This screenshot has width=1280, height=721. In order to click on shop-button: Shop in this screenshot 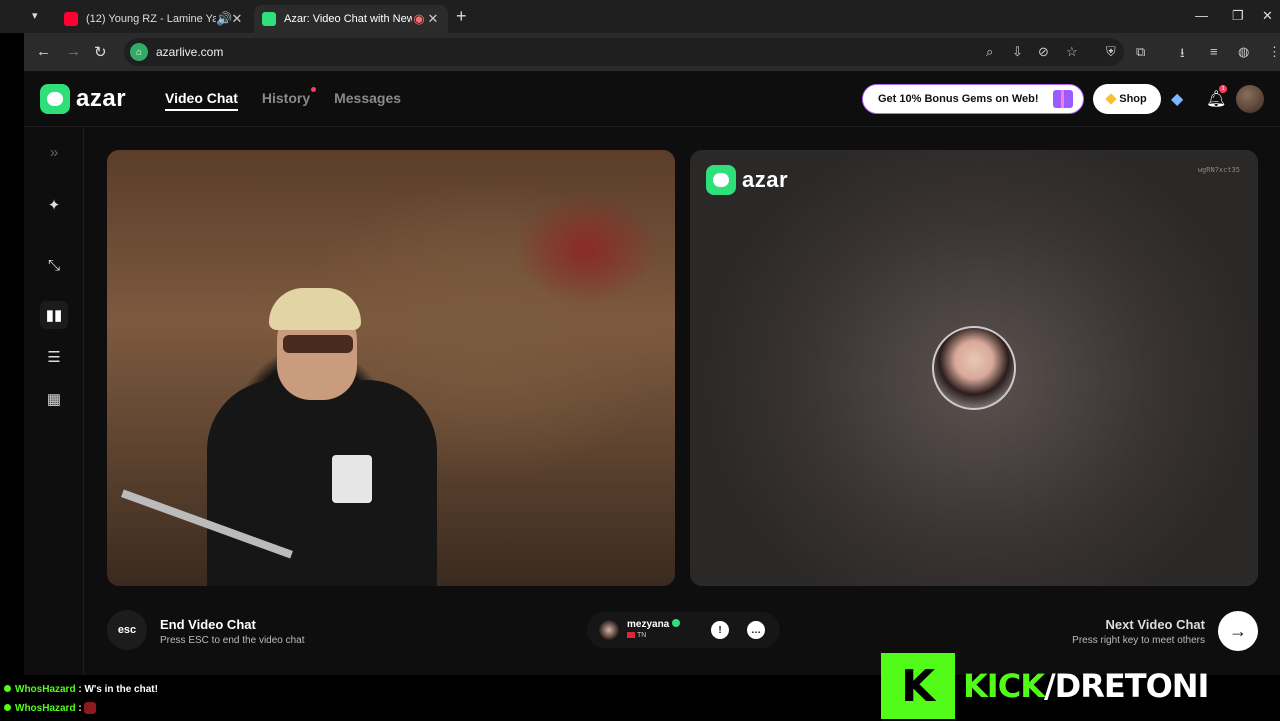, I will do `click(1127, 99)`.